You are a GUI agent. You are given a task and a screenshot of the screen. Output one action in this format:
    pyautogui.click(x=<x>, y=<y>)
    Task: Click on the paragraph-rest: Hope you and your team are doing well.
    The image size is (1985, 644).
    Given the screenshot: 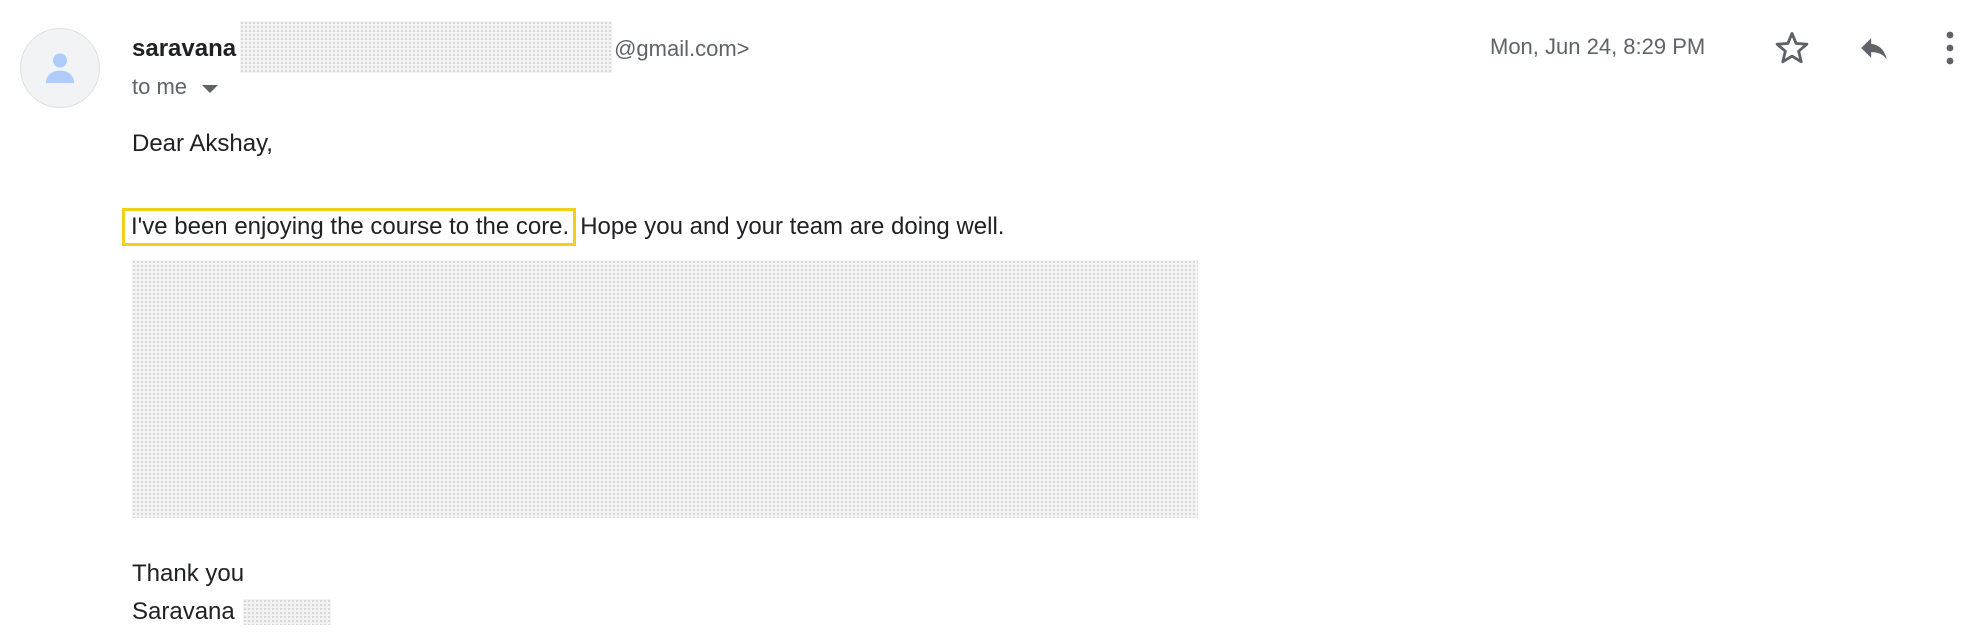 What is the action you would take?
    pyautogui.click(x=792, y=226)
    